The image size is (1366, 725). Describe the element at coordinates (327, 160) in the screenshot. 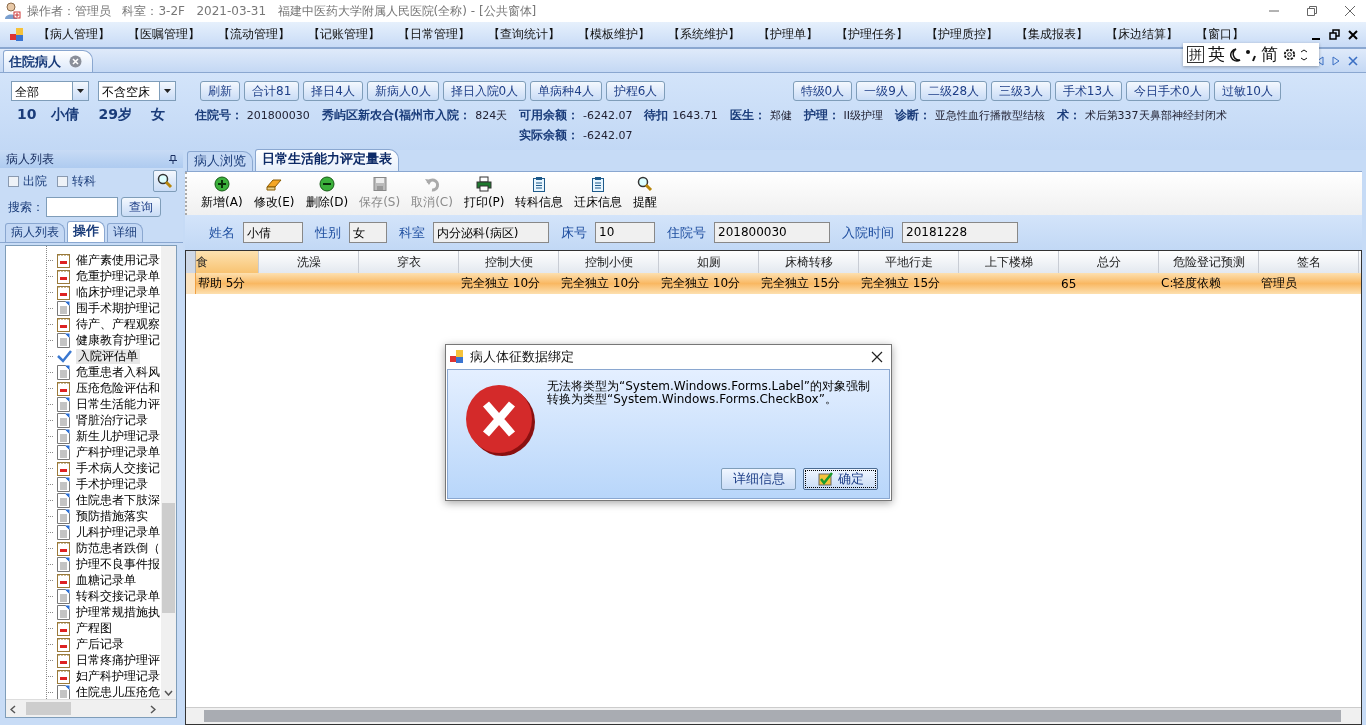

I see `content-tab: 日常生活能力评定量表` at that location.